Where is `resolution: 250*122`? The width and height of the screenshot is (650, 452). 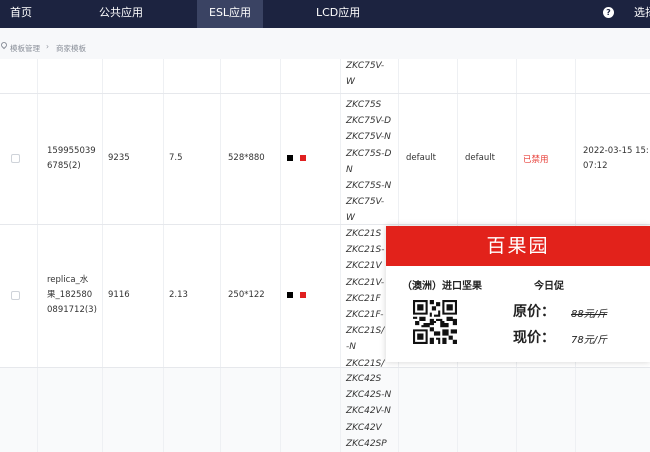
resolution: 250*122 is located at coordinates (246, 295).